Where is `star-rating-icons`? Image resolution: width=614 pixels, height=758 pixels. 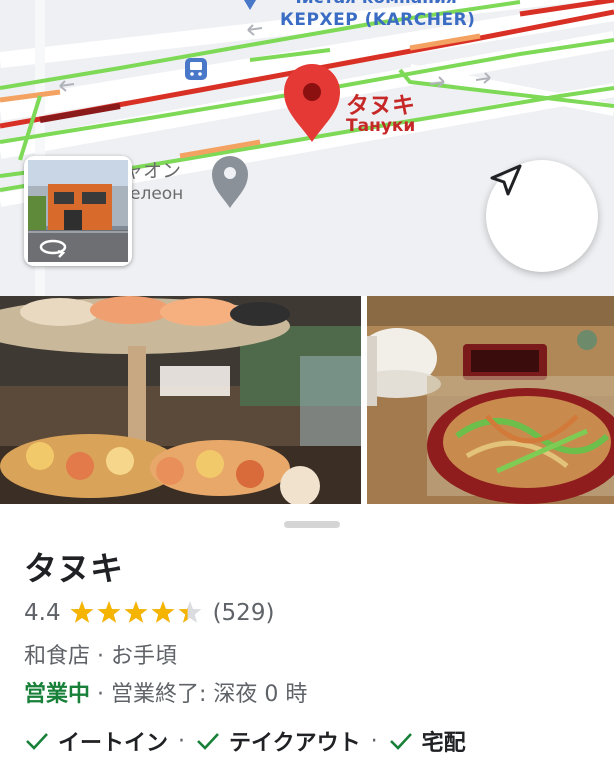
star-rating-icons is located at coordinates (135, 612).